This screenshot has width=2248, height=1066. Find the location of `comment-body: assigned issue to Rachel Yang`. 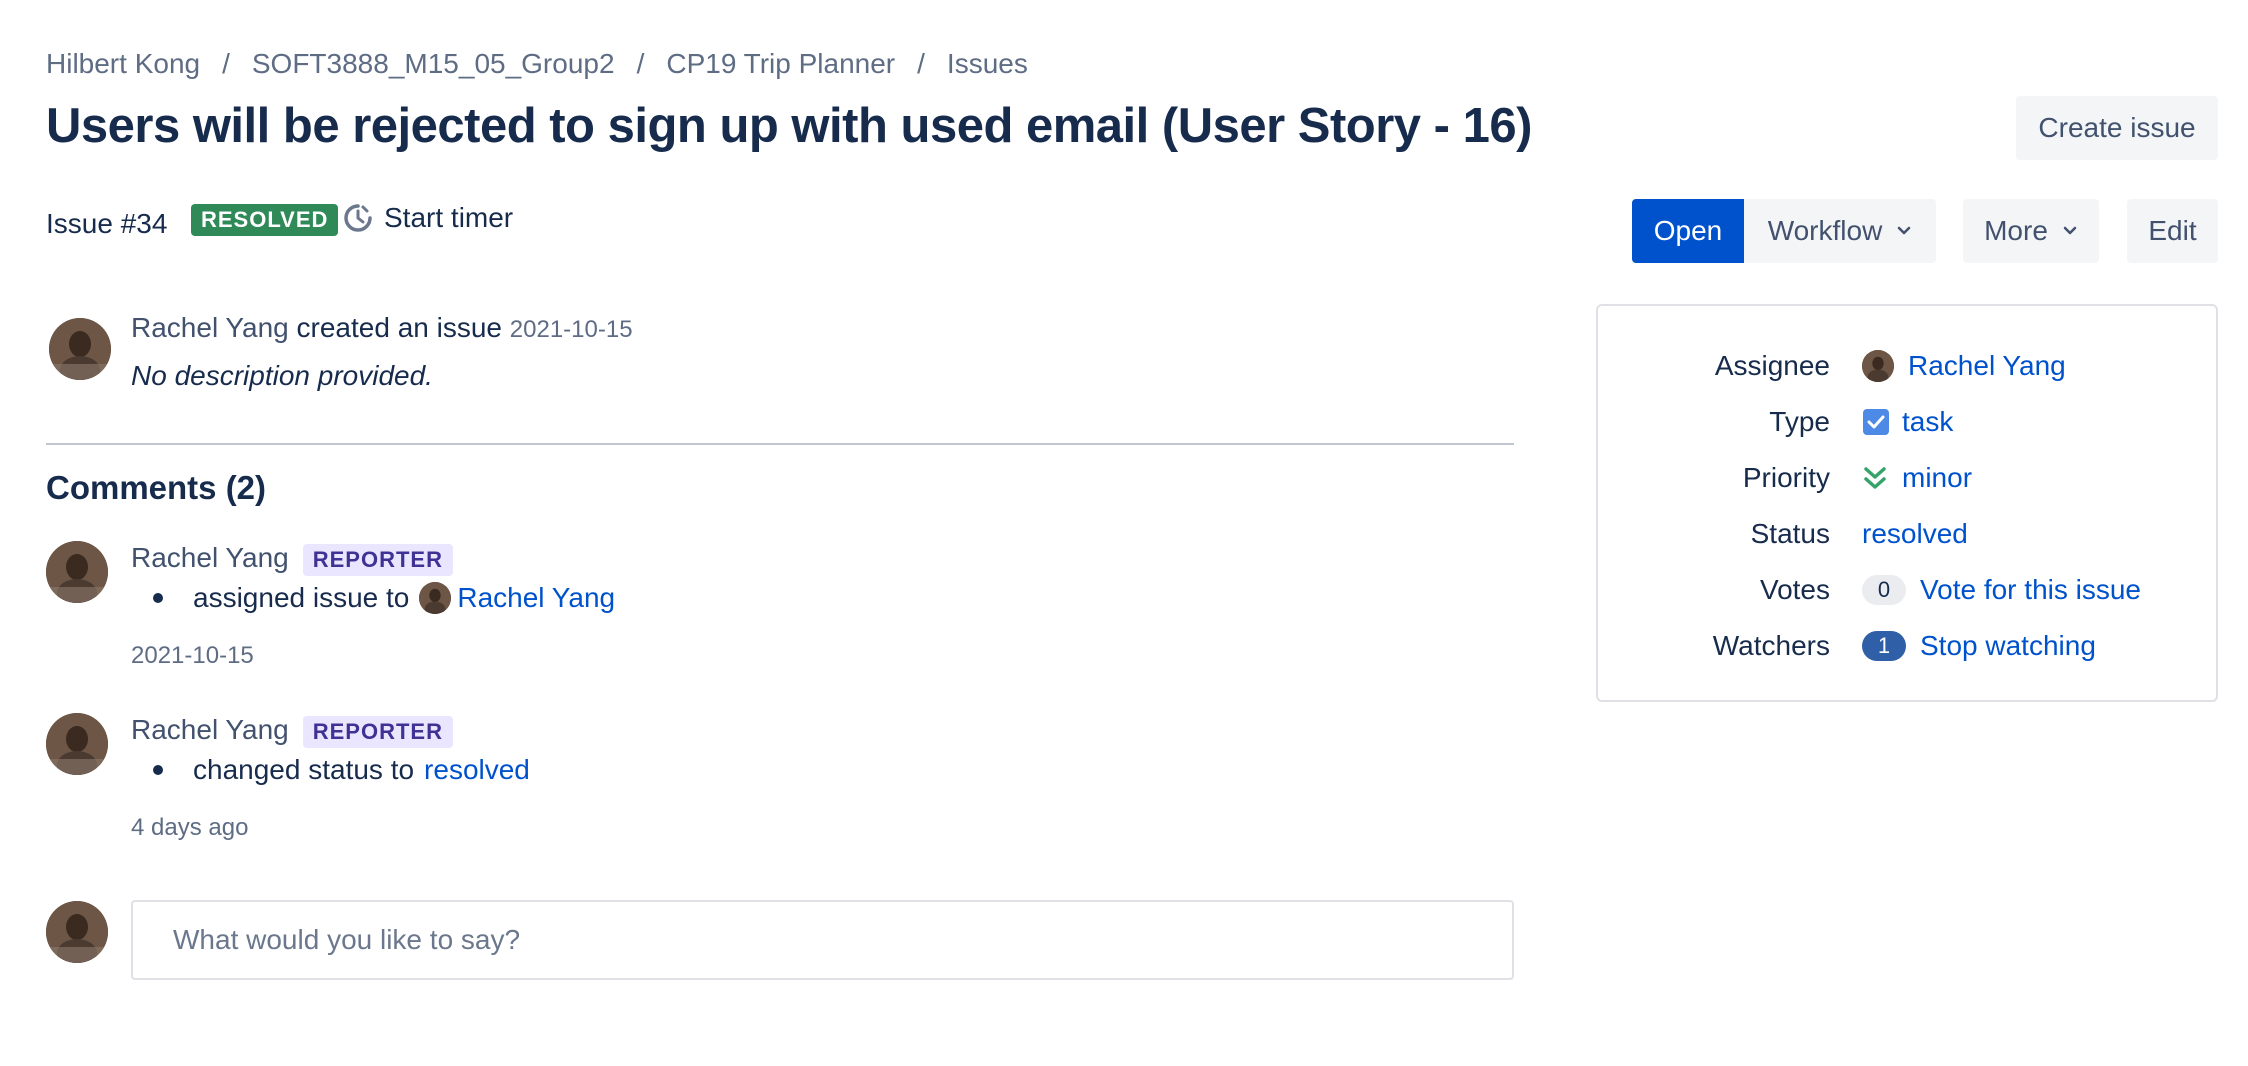

comment-body: assigned issue to Rachel Yang is located at coordinates (373, 598).